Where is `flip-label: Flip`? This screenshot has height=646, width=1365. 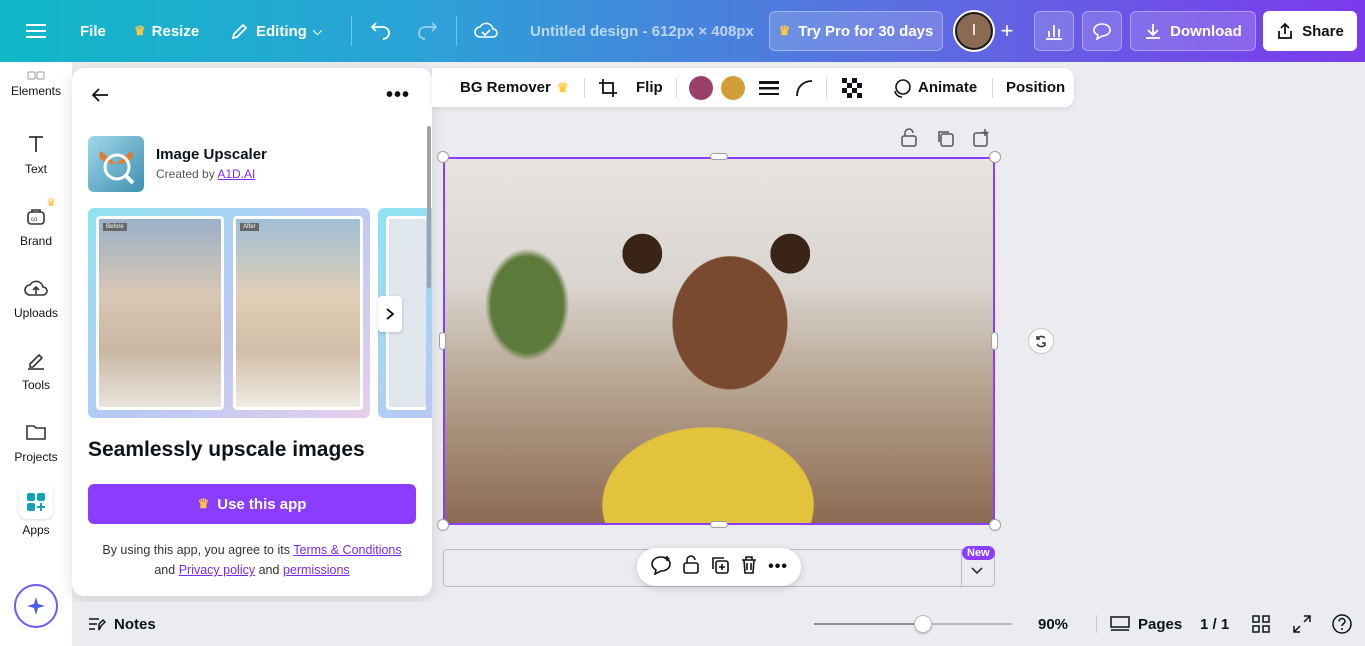 flip-label: Flip is located at coordinates (649, 87).